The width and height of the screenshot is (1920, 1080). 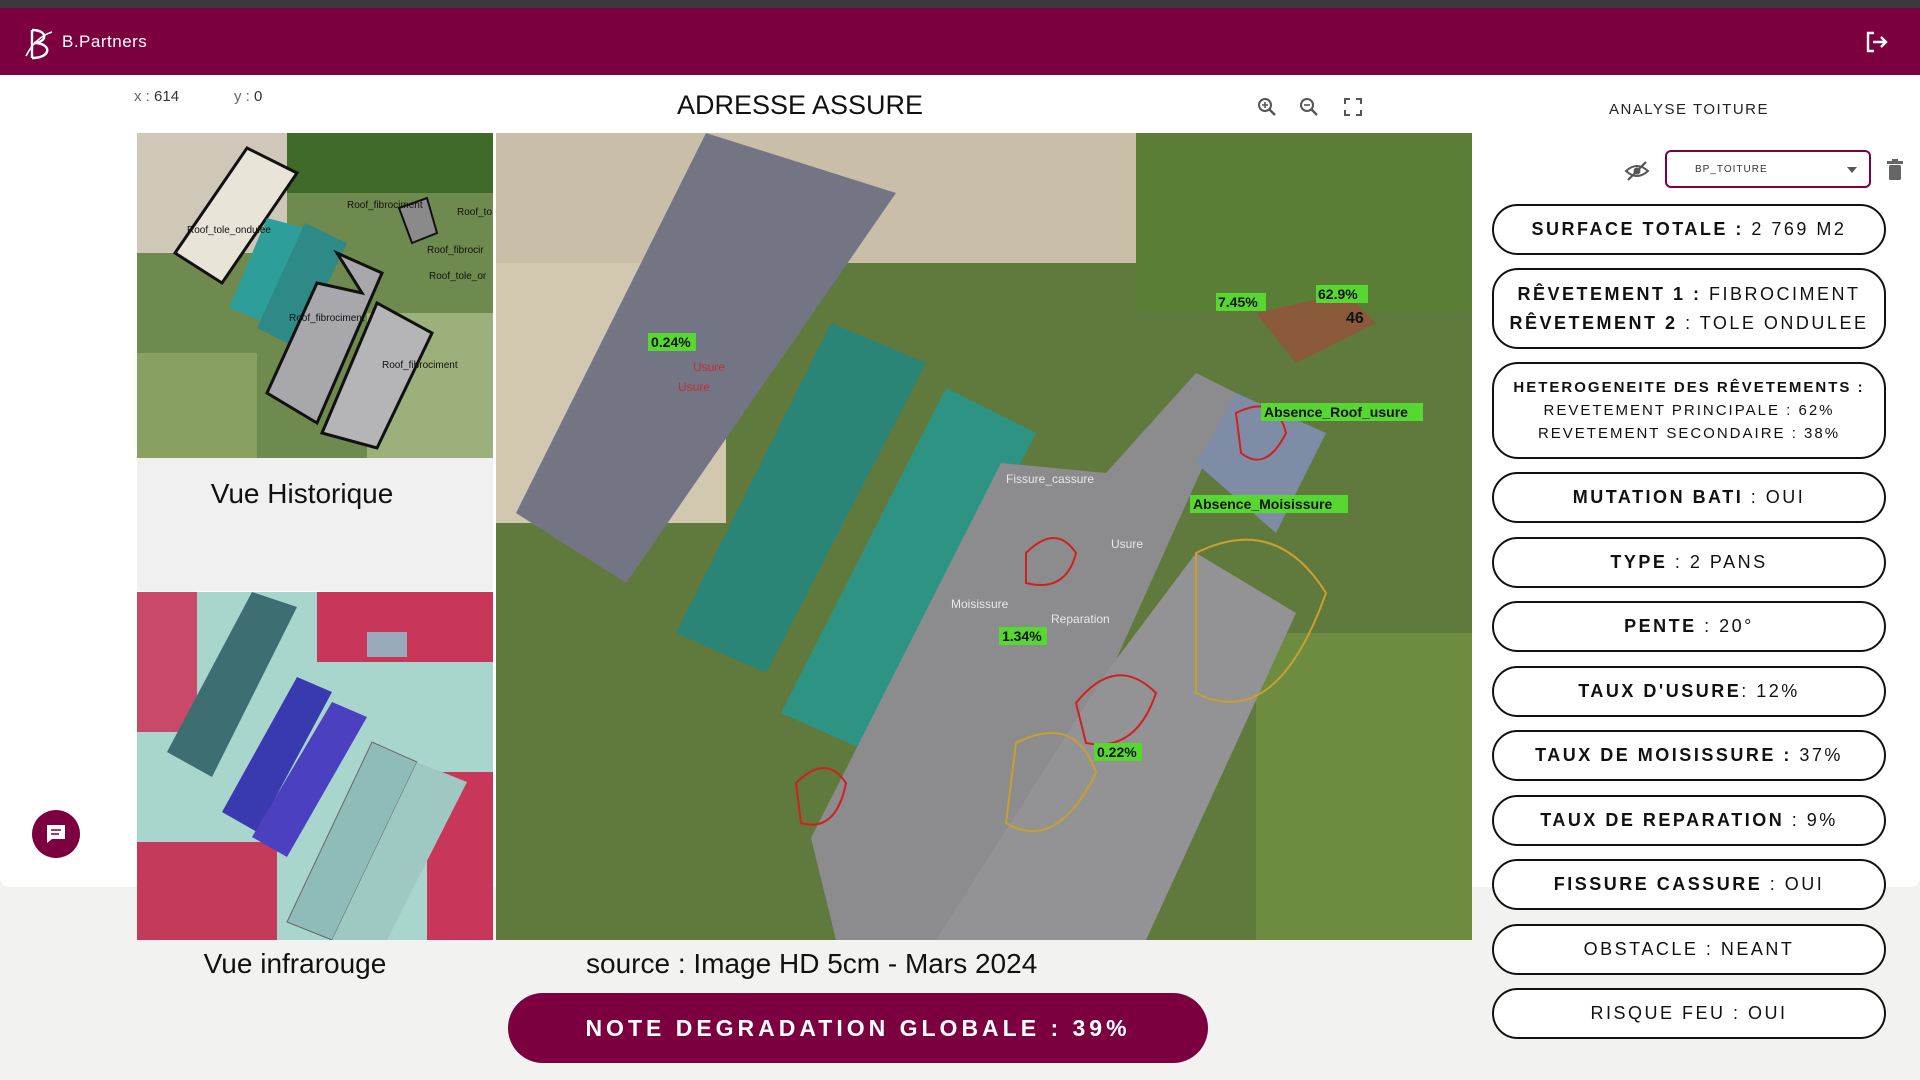 What do you see at coordinates (980, 604) in the screenshot?
I see `detection-label: Moisissure` at bounding box center [980, 604].